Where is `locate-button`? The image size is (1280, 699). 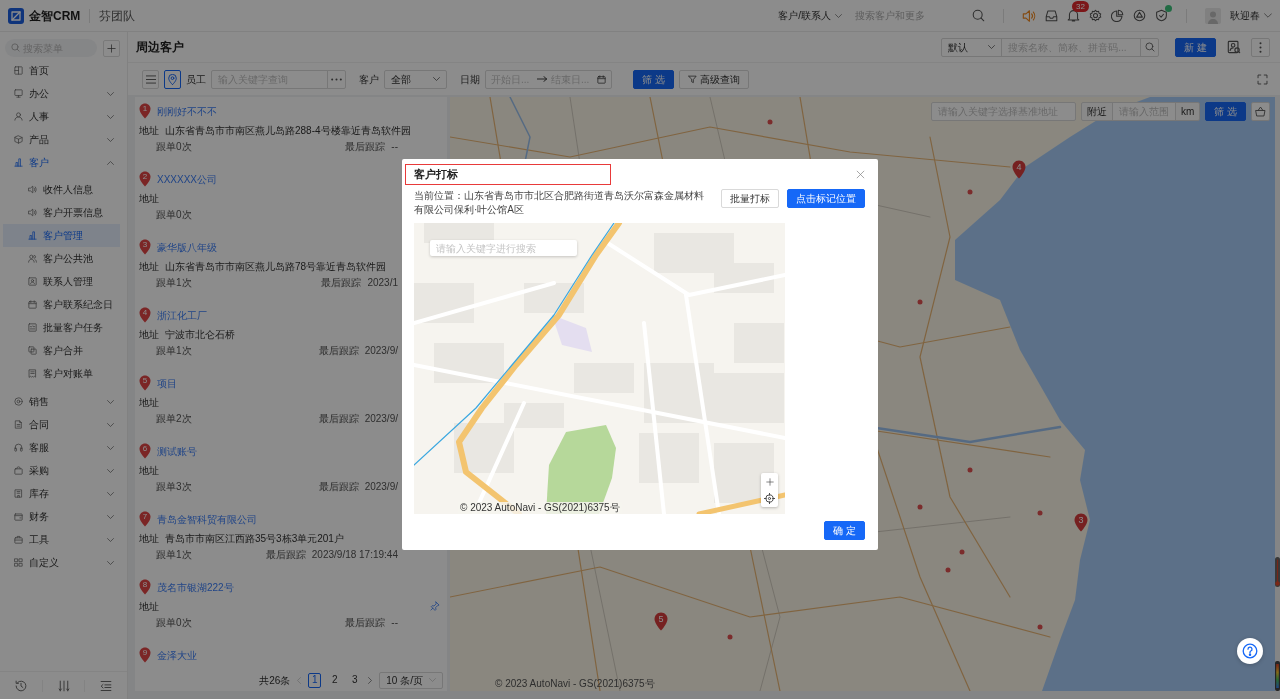 locate-button is located at coordinates (769, 498).